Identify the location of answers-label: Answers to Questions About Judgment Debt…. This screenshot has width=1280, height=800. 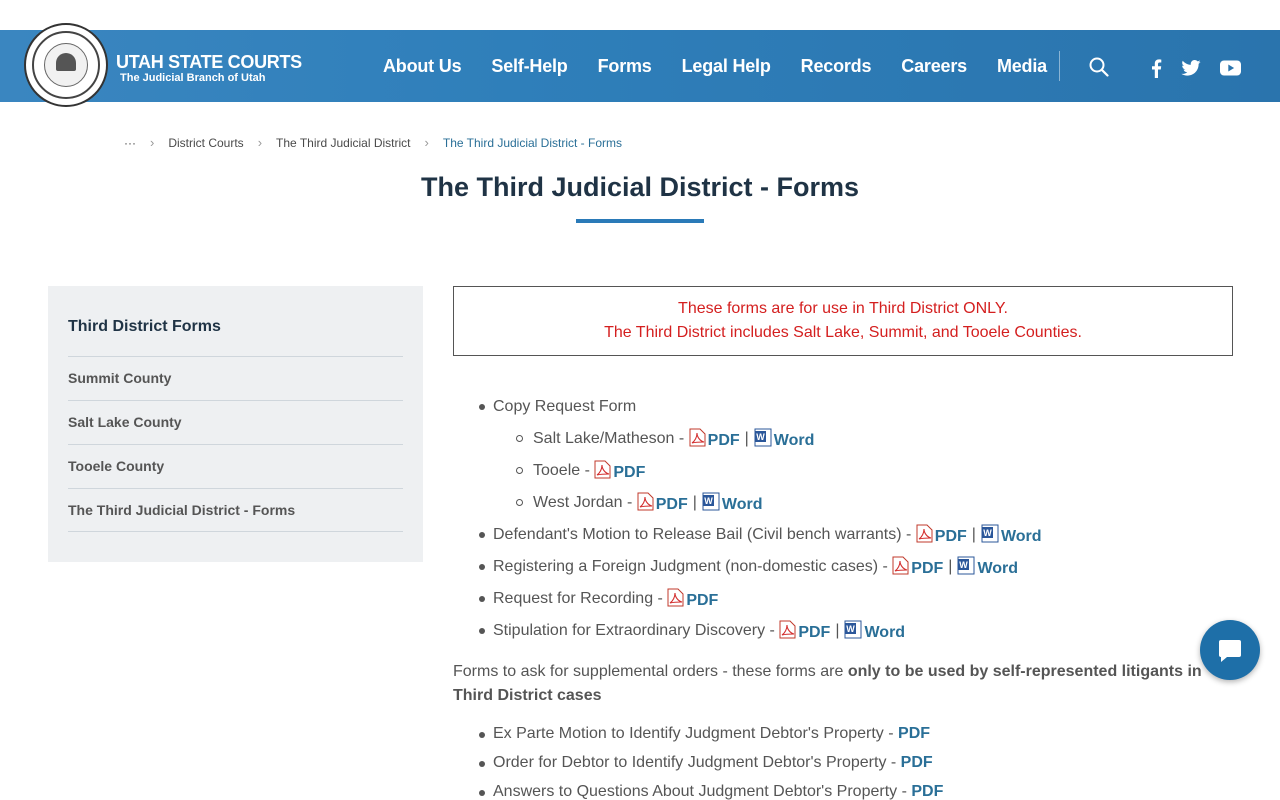
(702, 791).